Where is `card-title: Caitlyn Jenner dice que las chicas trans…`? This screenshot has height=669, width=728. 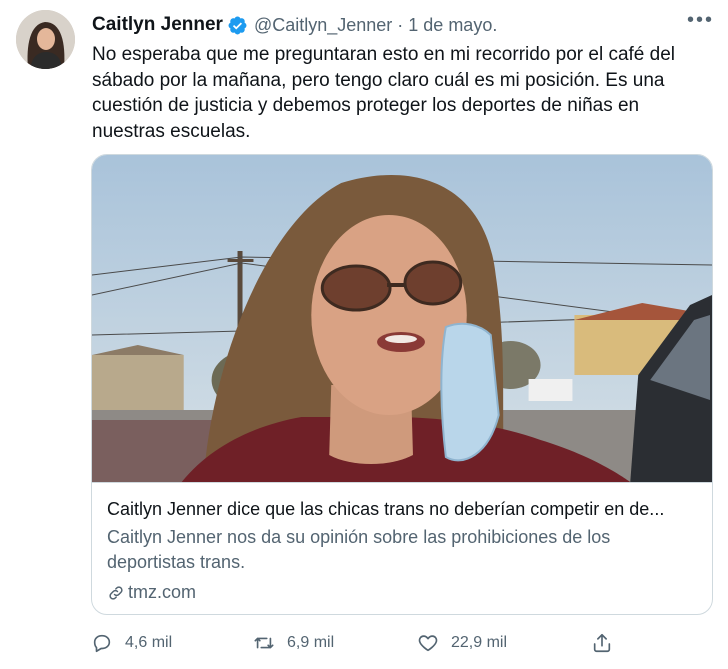
card-title: Caitlyn Jenner dice que las chicas trans… is located at coordinates (402, 509).